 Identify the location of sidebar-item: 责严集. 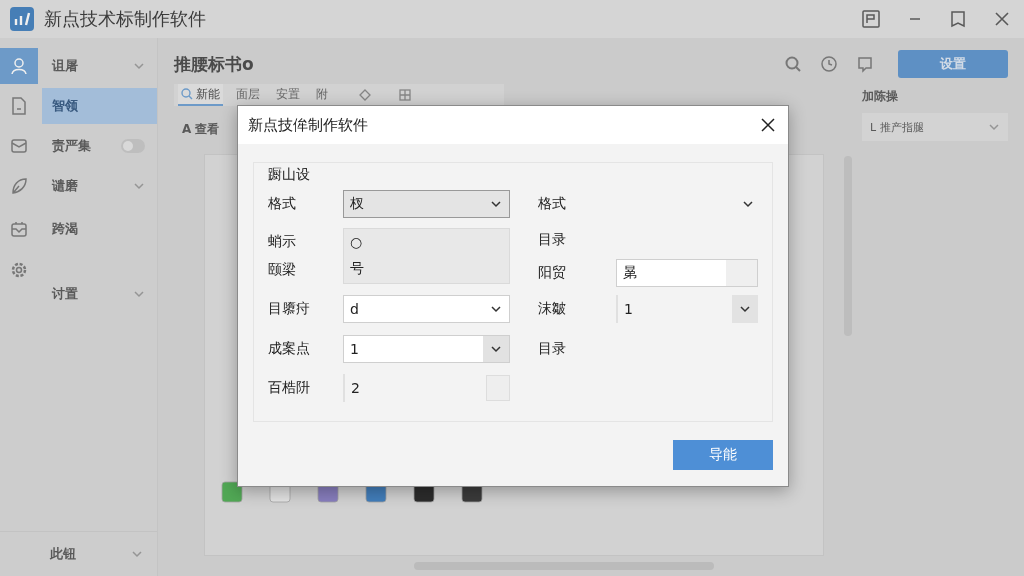
(99, 146).